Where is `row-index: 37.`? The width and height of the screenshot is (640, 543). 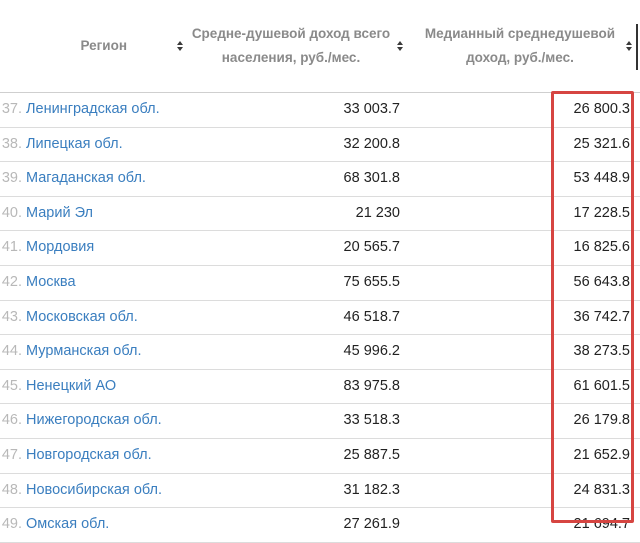 row-index: 37. is located at coordinates (11, 109).